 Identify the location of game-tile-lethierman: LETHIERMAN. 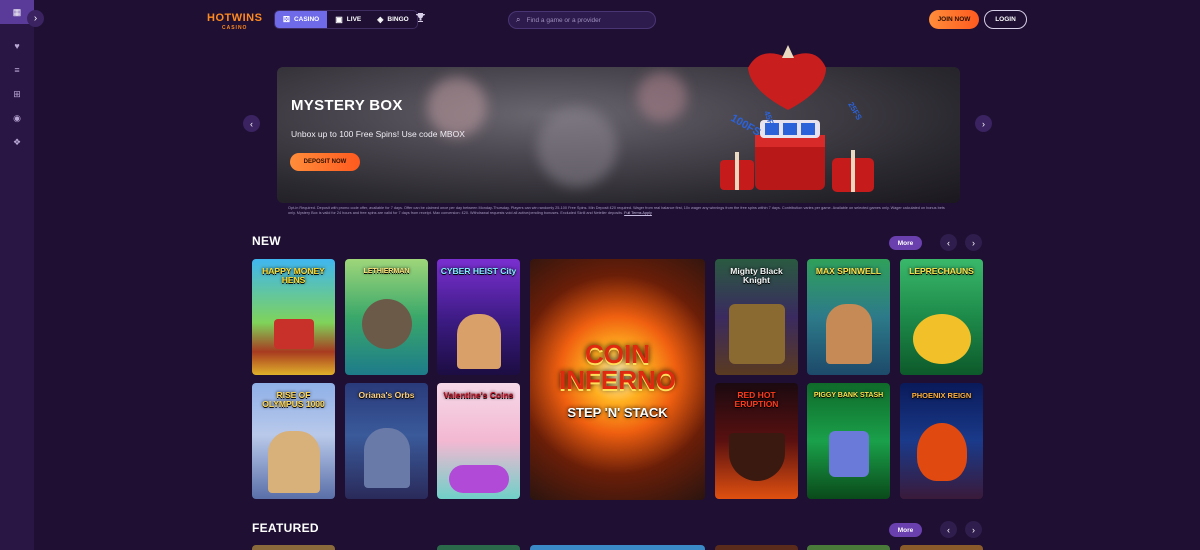
(386, 317).